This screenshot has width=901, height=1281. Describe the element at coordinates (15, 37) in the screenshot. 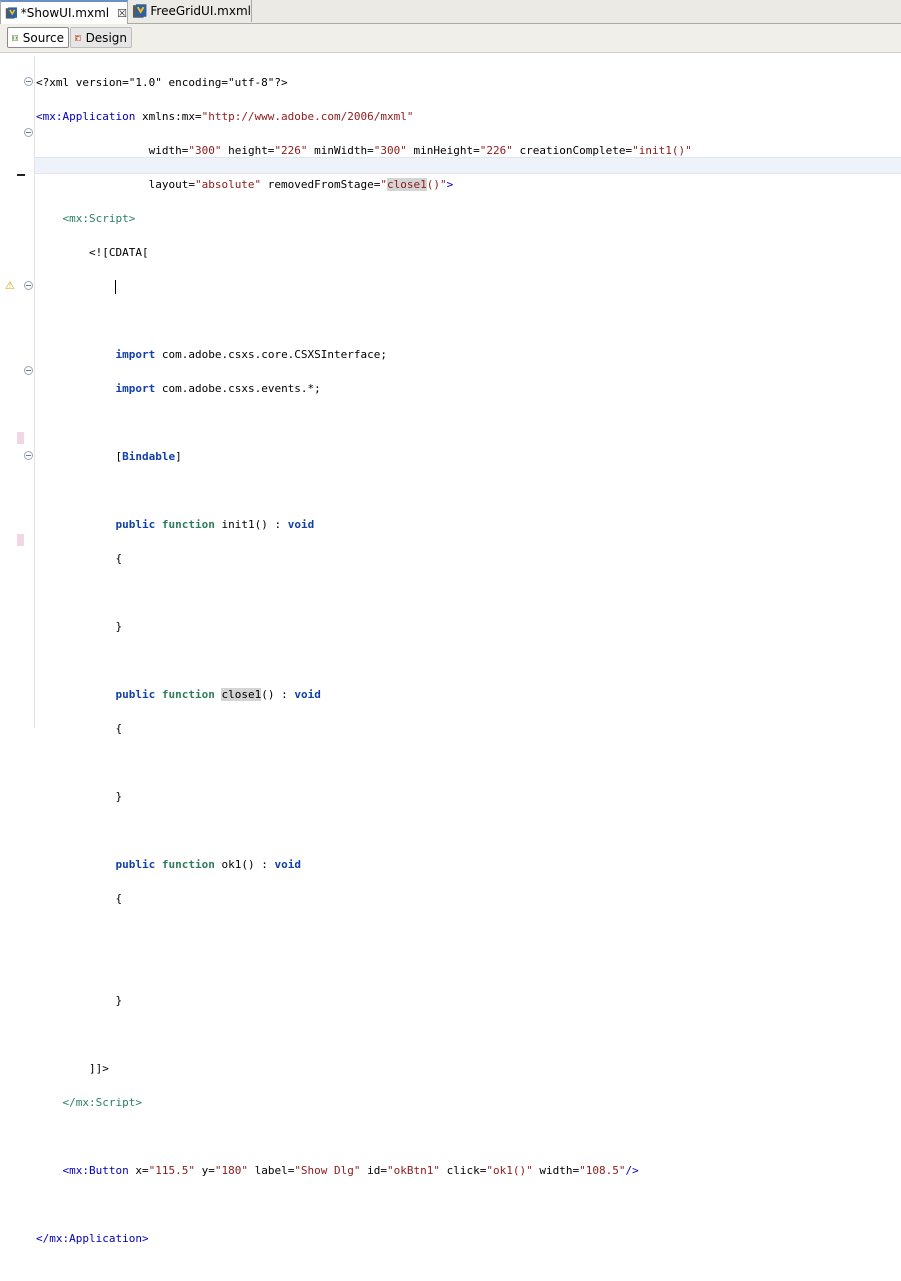

I see `source-code-icon` at that location.